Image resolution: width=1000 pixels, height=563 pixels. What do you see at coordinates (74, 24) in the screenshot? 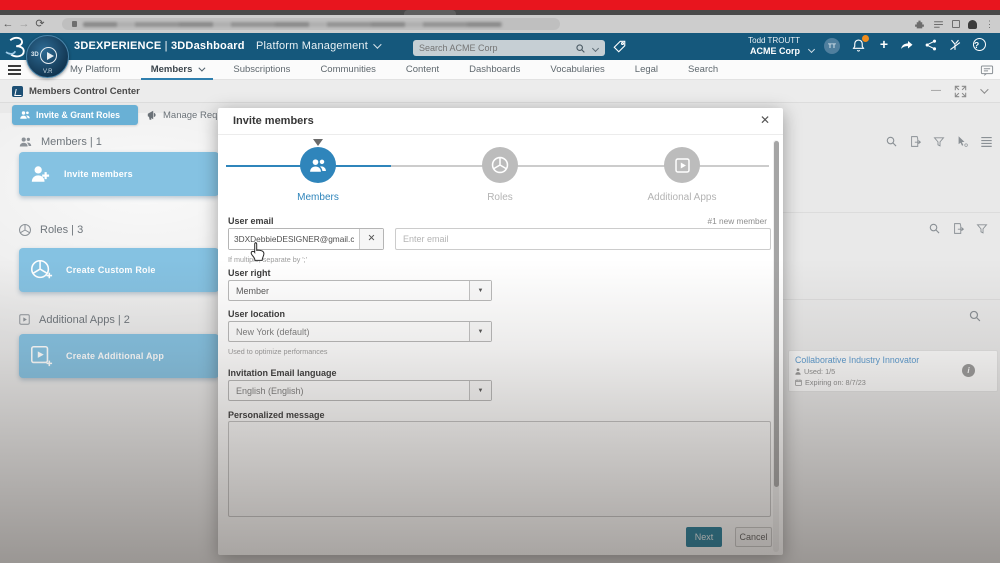
I see `lock-icon` at bounding box center [74, 24].